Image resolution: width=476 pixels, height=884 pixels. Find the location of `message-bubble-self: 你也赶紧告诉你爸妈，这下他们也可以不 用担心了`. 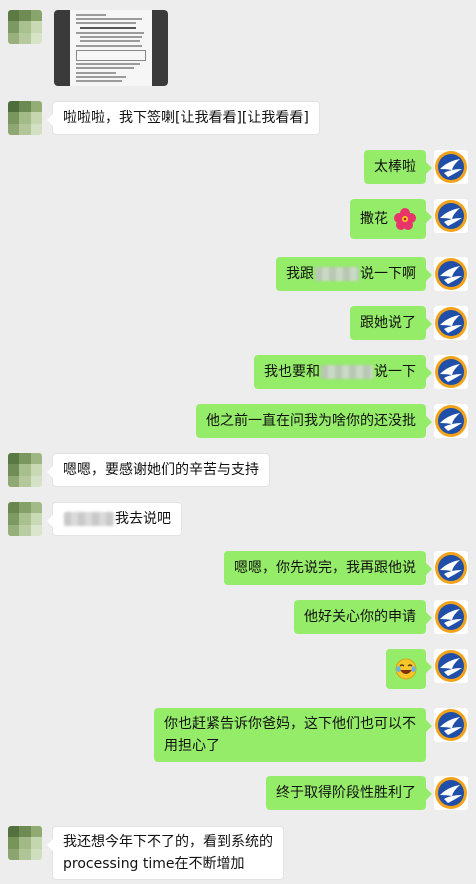

message-bubble-self: 你也赶紧告诉你爸妈，这下他们也可以不 用担心了 is located at coordinates (293, 735).